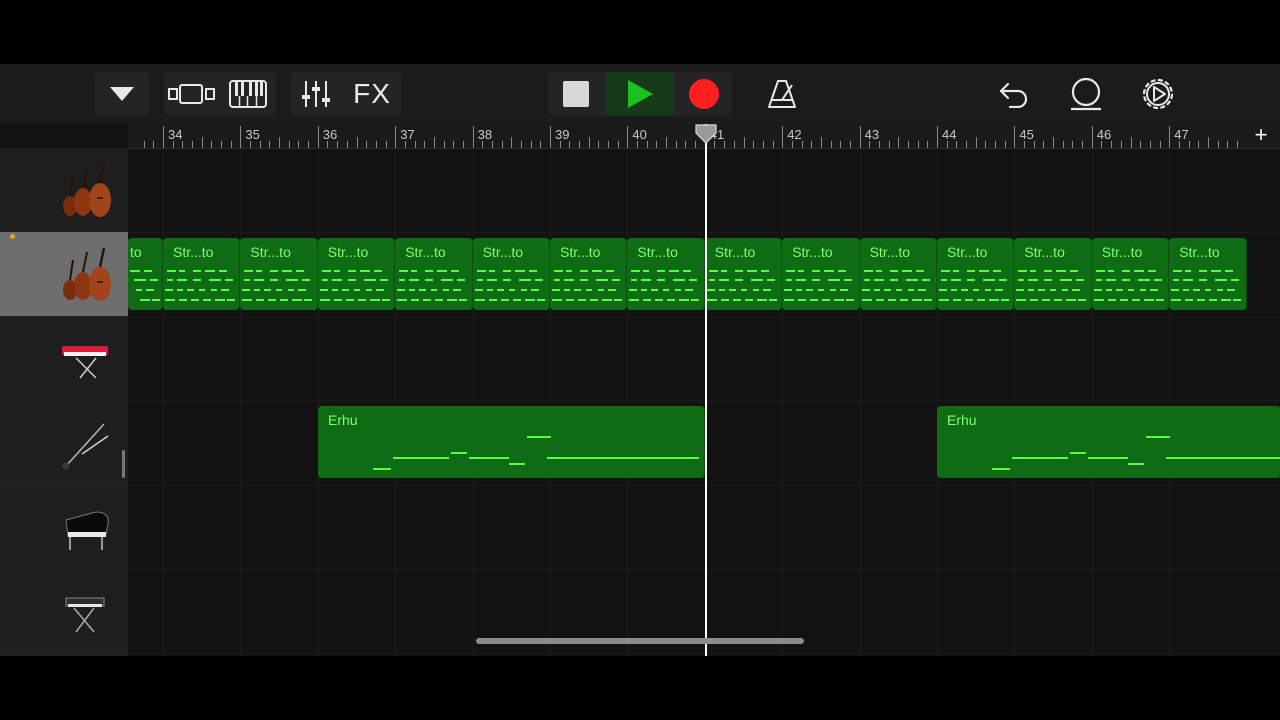 The height and width of the screenshot is (720, 1280). I want to click on metronome-button, so click(782, 94).